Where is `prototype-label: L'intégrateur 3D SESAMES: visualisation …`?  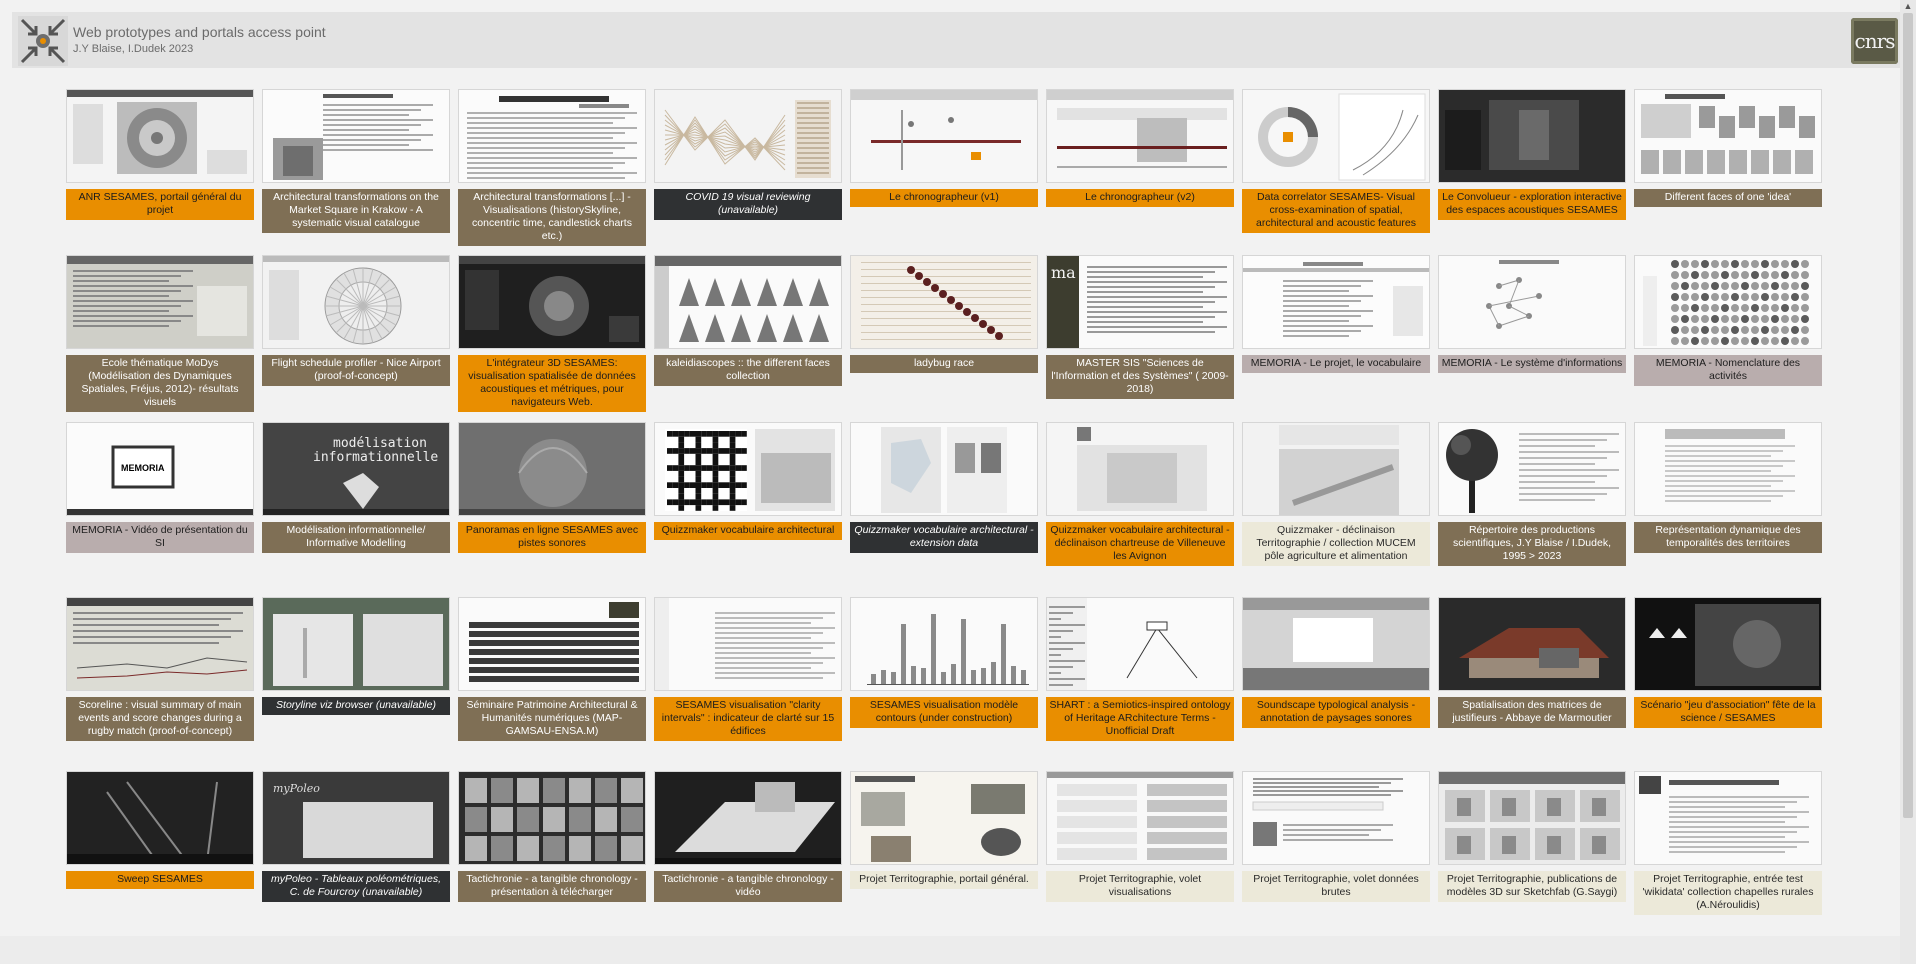
prototype-label: L'intégrateur 3D SESAMES: visualisation … is located at coordinates (552, 383).